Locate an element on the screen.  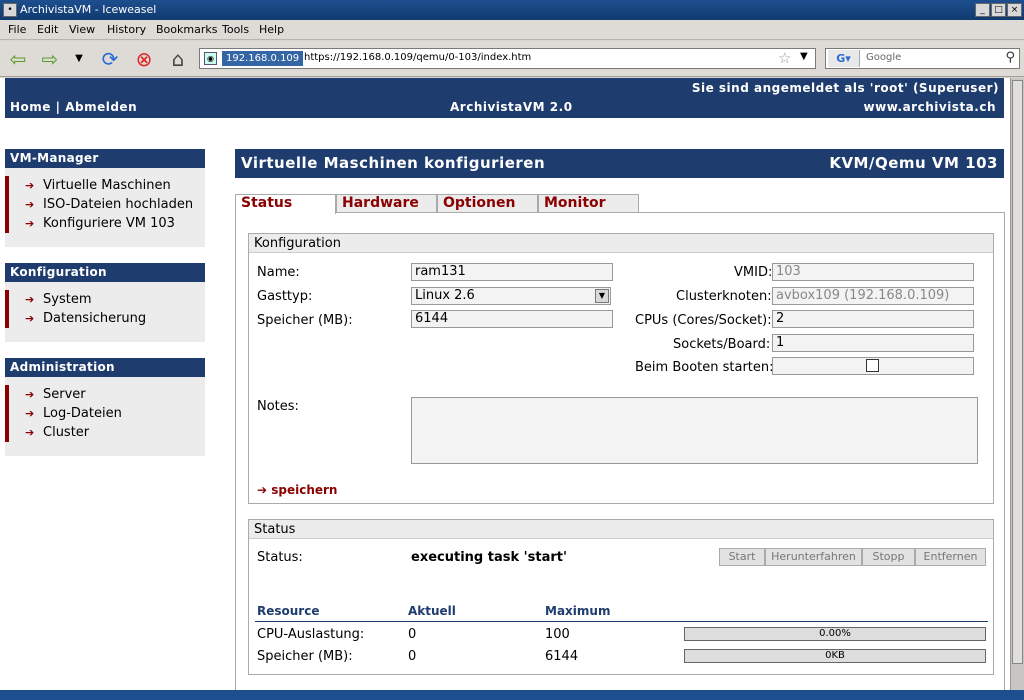
notes-textarea is located at coordinates (694, 430).